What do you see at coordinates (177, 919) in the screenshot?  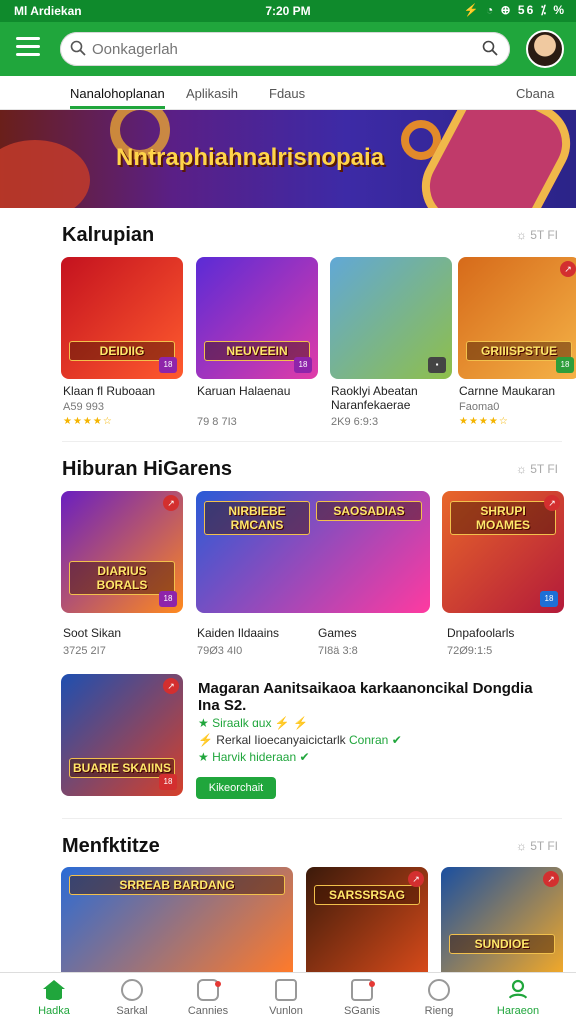 I see `app-card-wide: SRREAB BARDANG` at bounding box center [177, 919].